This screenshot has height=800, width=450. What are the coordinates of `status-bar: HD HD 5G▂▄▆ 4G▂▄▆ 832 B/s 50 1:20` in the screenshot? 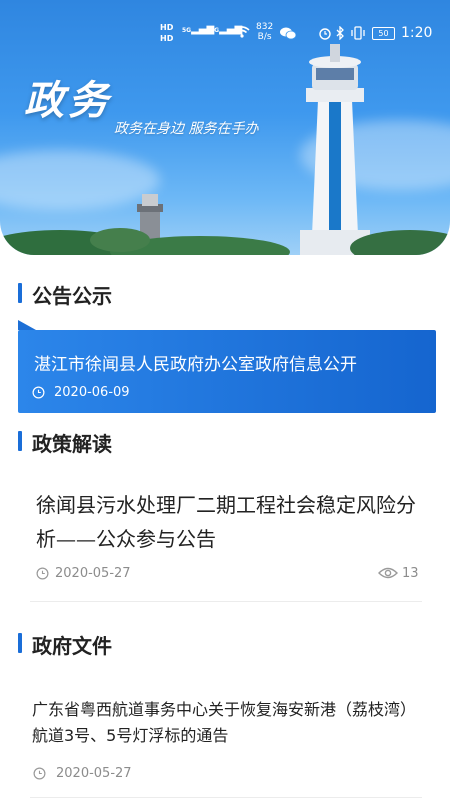 It's located at (225, 24).